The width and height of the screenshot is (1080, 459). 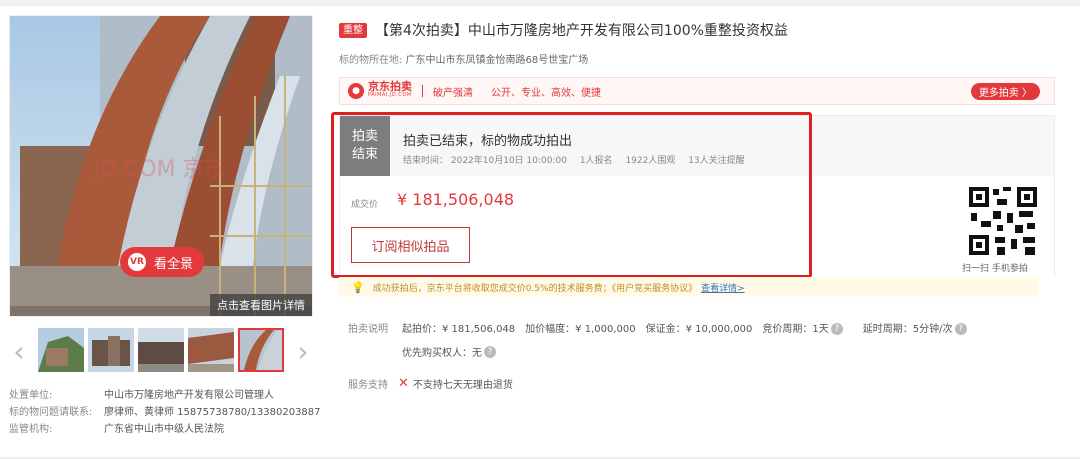 I want to click on location-label: 标的物所在地:, so click(x=371, y=60).